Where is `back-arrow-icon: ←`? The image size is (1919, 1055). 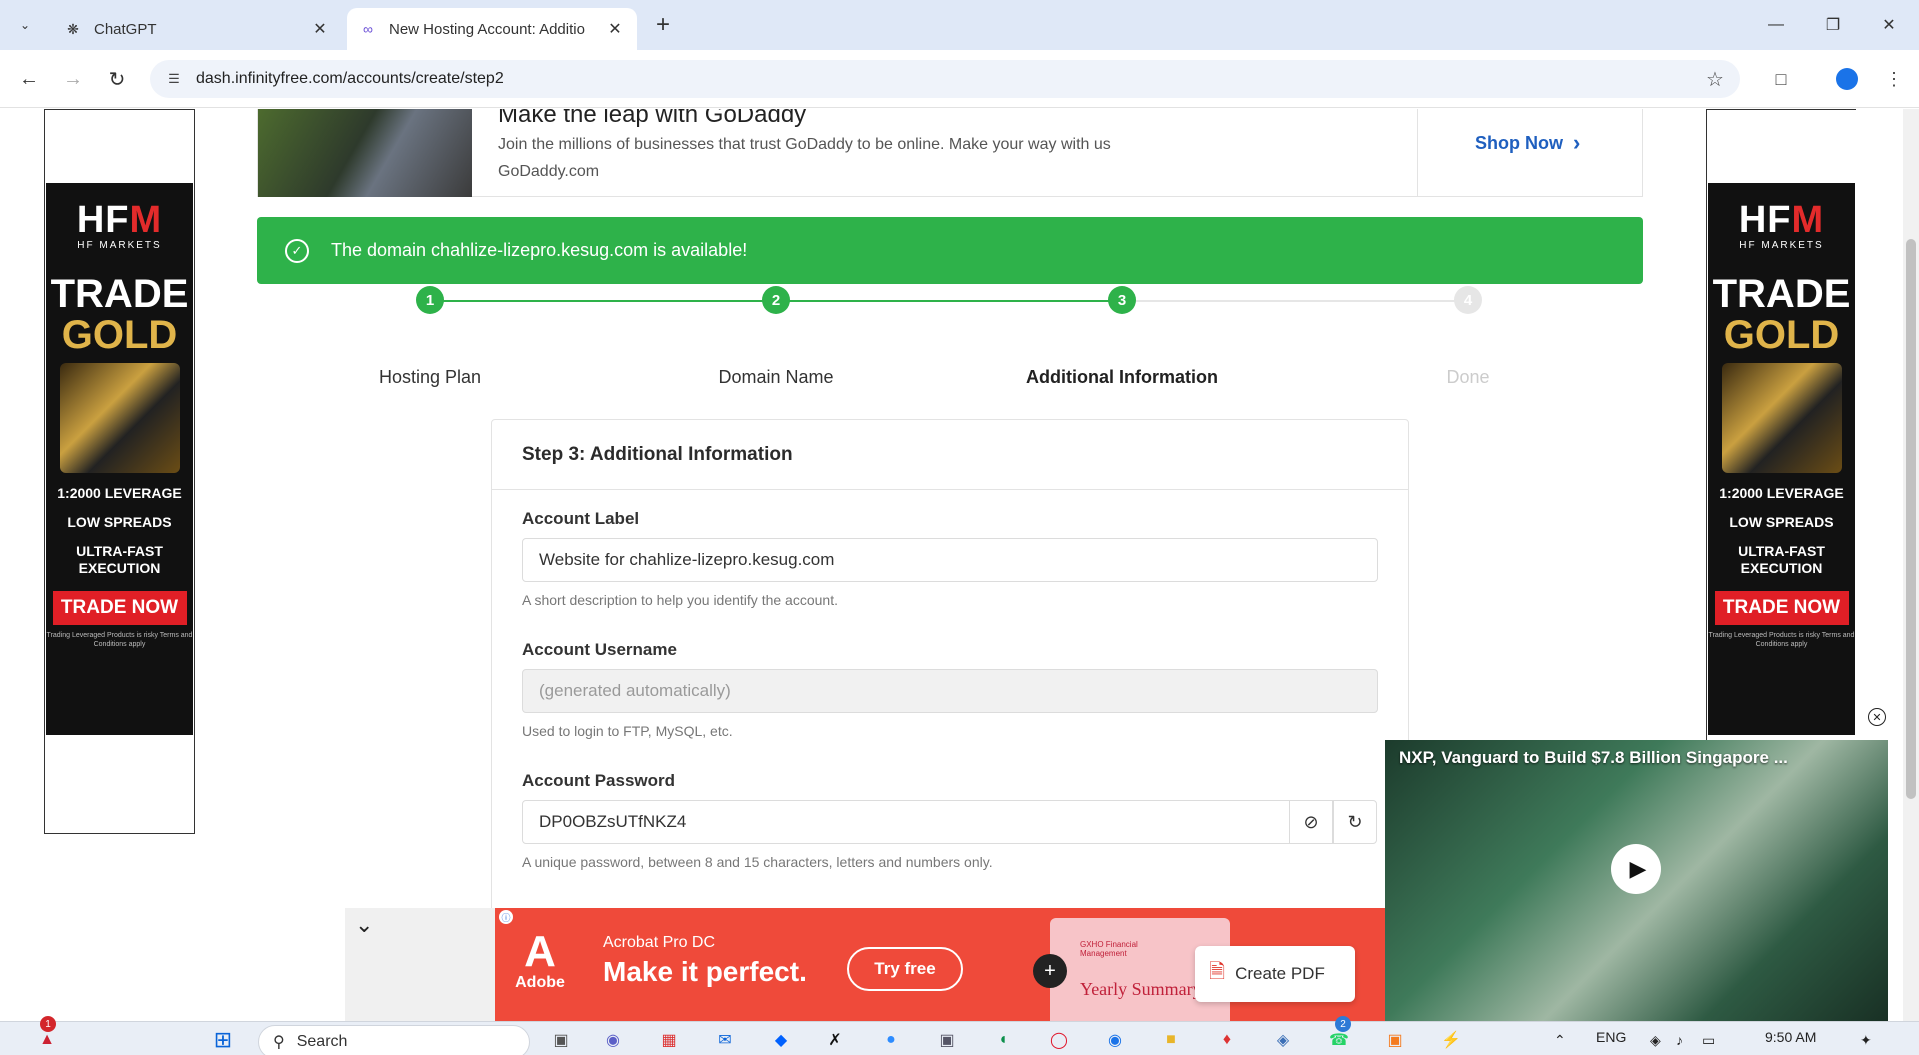
back-arrow-icon: ← is located at coordinates (29, 79).